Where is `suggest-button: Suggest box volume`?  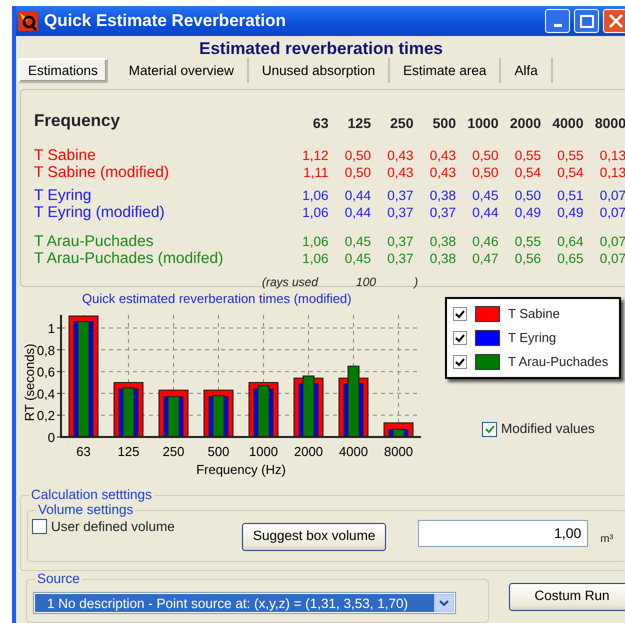
suggest-button: Suggest box volume is located at coordinates (314, 536).